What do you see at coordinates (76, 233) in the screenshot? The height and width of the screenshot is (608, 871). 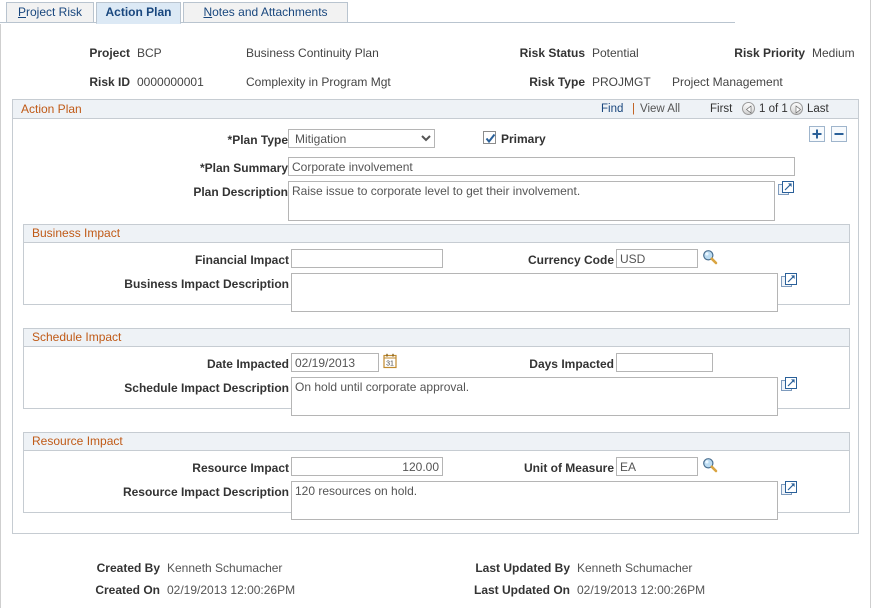 I see `business-impact-section-title-text: Business Impact` at bounding box center [76, 233].